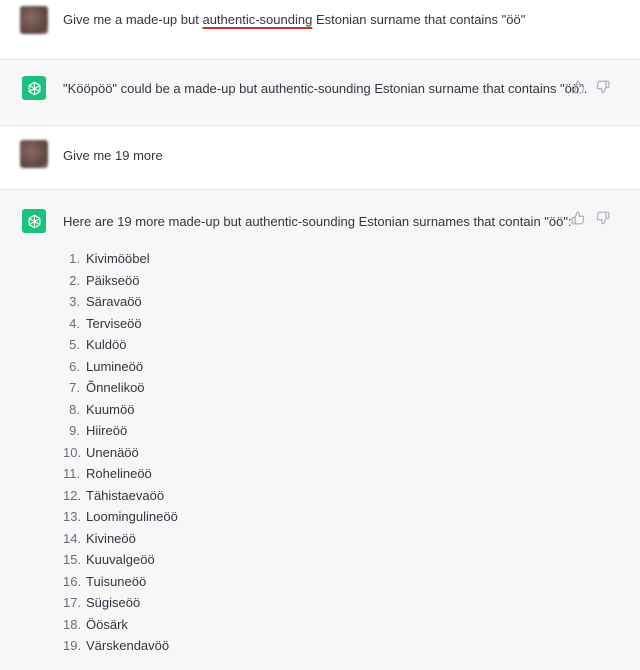  What do you see at coordinates (114, 495) in the screenshot?
I see `list-item: 12. Tähistaevaöö` at bounding box center [114, 495].